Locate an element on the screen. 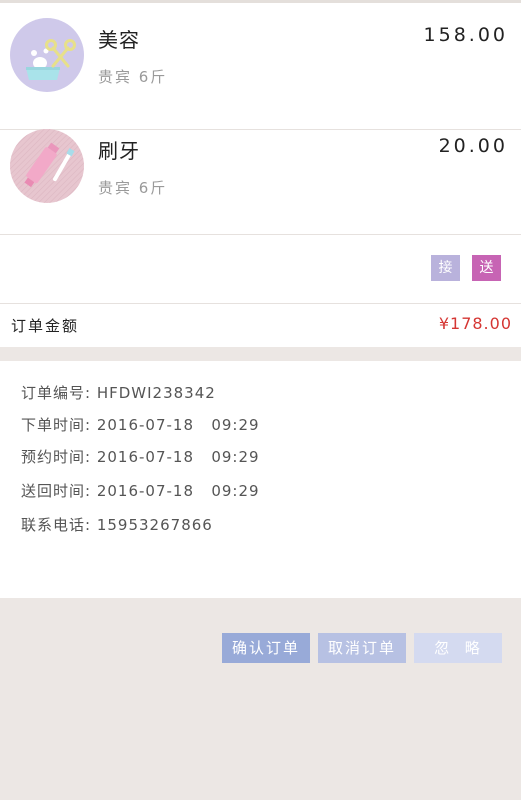 Image resolution: width=521 pixels, height=800 pixels. return-time-value: 2016-07-18 09:29 is located at coordinates (178, 491).